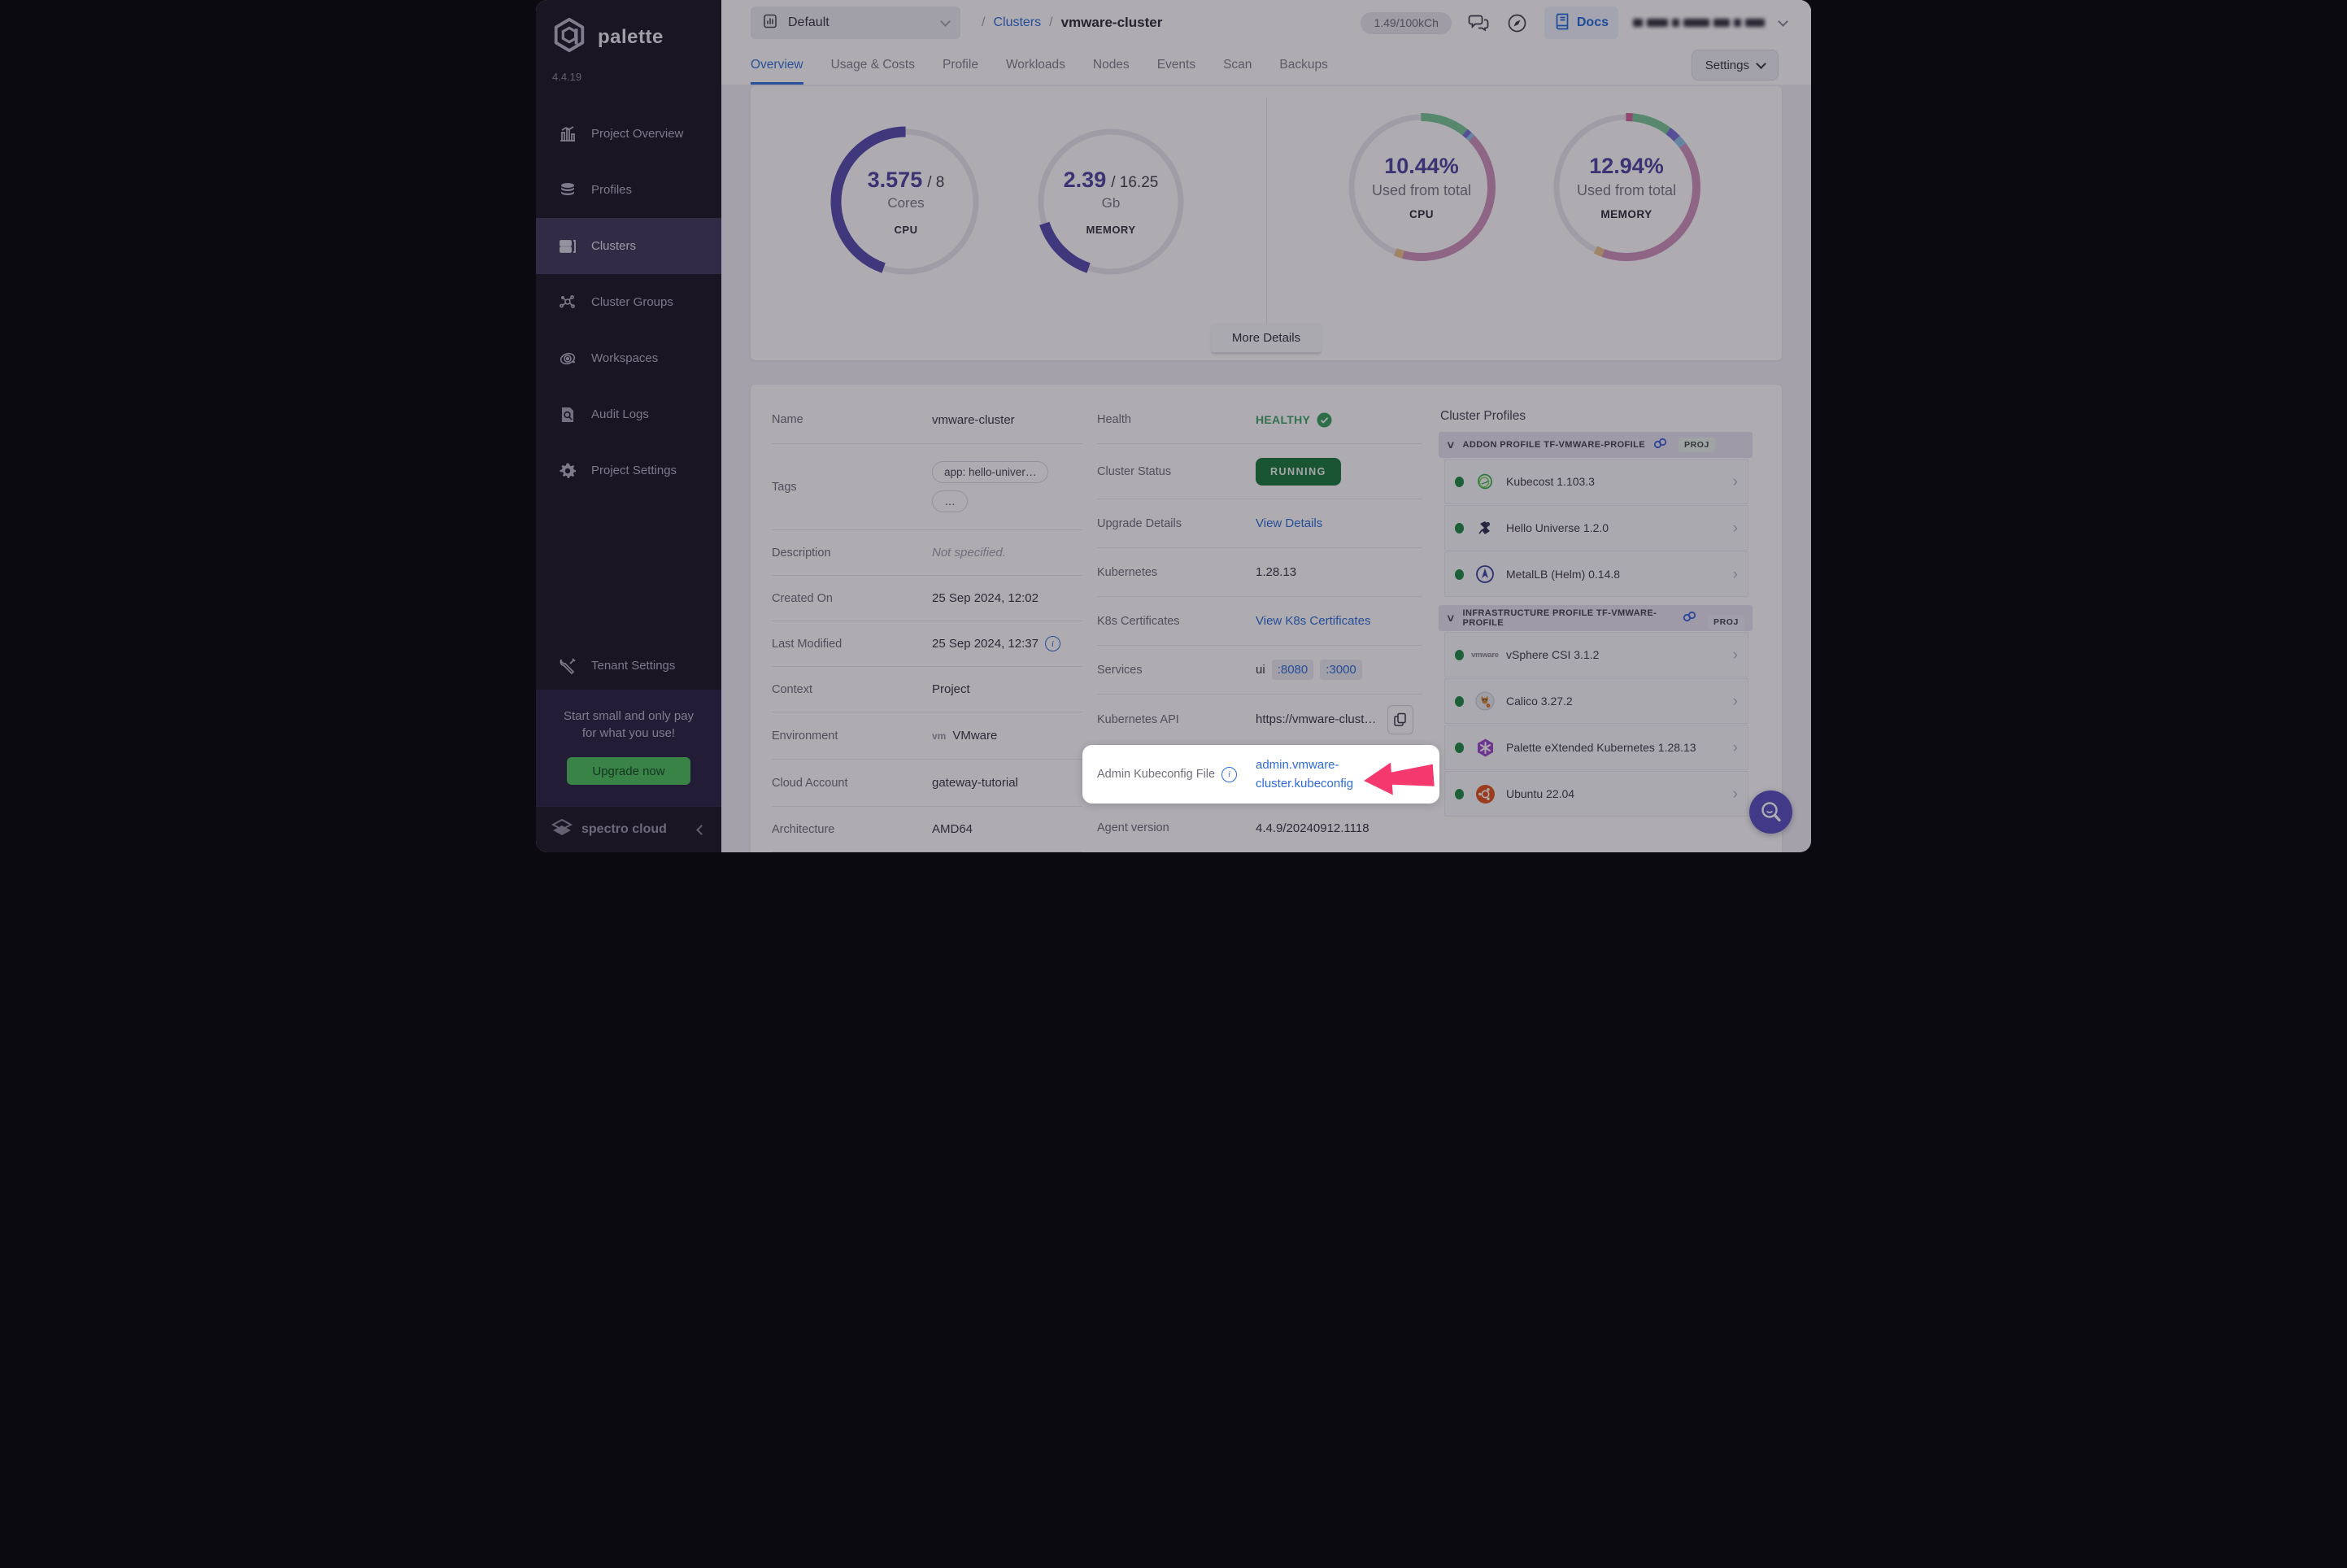  Describe the element at coordinates (1139, 621) in the screenshot. I see `detail-label: K8s Certificates` at that location.